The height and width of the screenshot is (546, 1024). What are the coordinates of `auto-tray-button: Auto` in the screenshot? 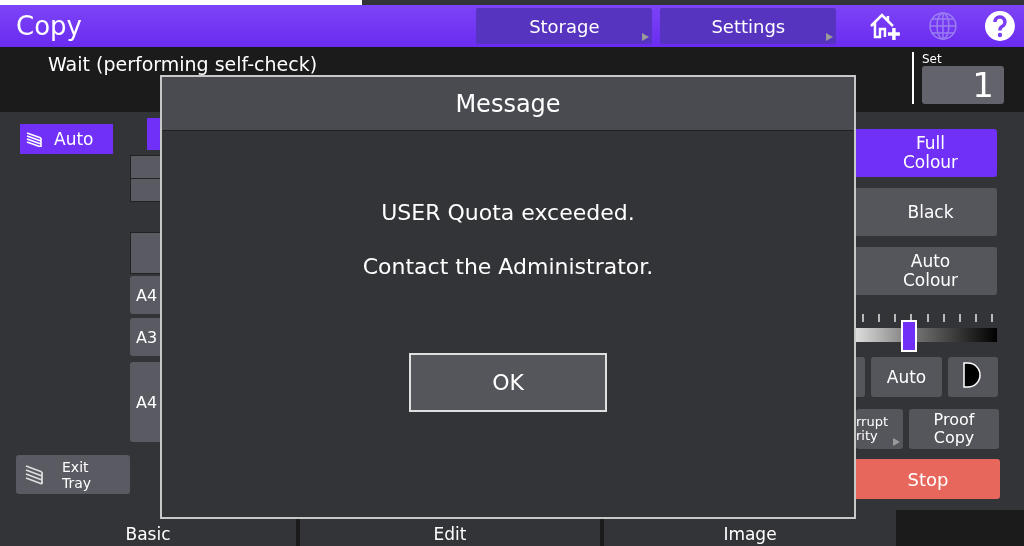 It's located at (66, 139).